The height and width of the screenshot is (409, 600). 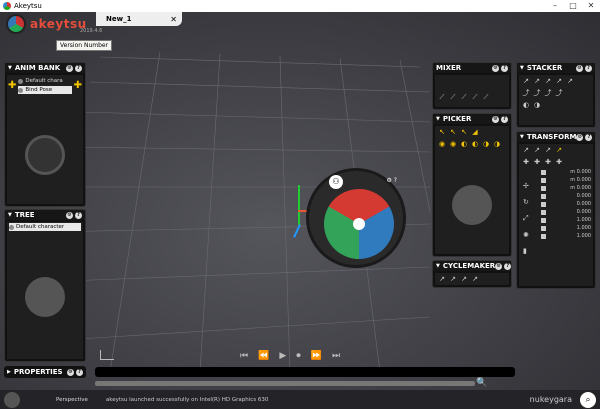 I want to click on tree-item: Default character, so click(x=45, y=227).